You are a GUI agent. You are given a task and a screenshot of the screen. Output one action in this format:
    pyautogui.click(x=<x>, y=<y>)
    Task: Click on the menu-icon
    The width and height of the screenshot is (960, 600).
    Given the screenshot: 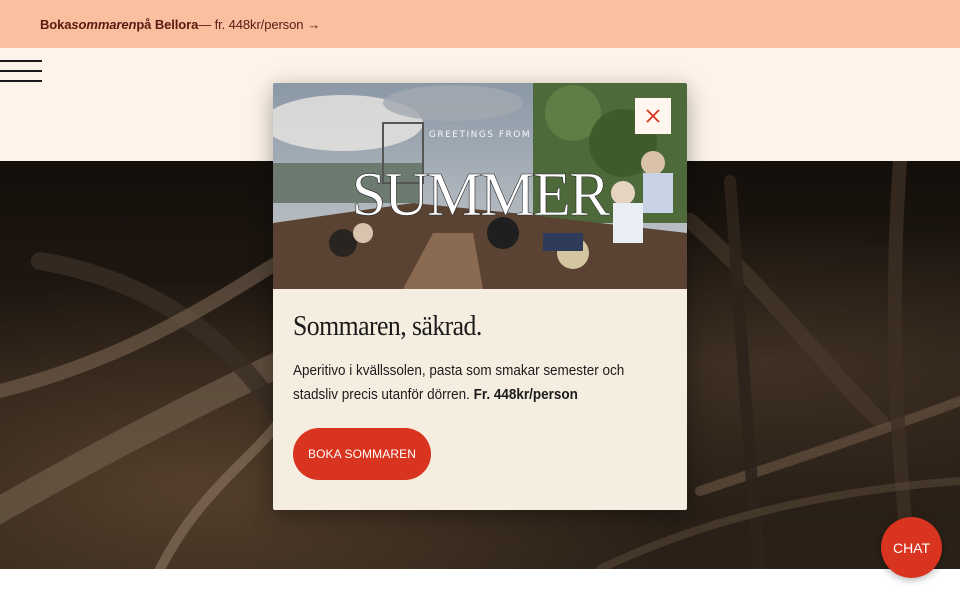 What is the action you would take?
    pyautogui.click(x=21, y=71)
    